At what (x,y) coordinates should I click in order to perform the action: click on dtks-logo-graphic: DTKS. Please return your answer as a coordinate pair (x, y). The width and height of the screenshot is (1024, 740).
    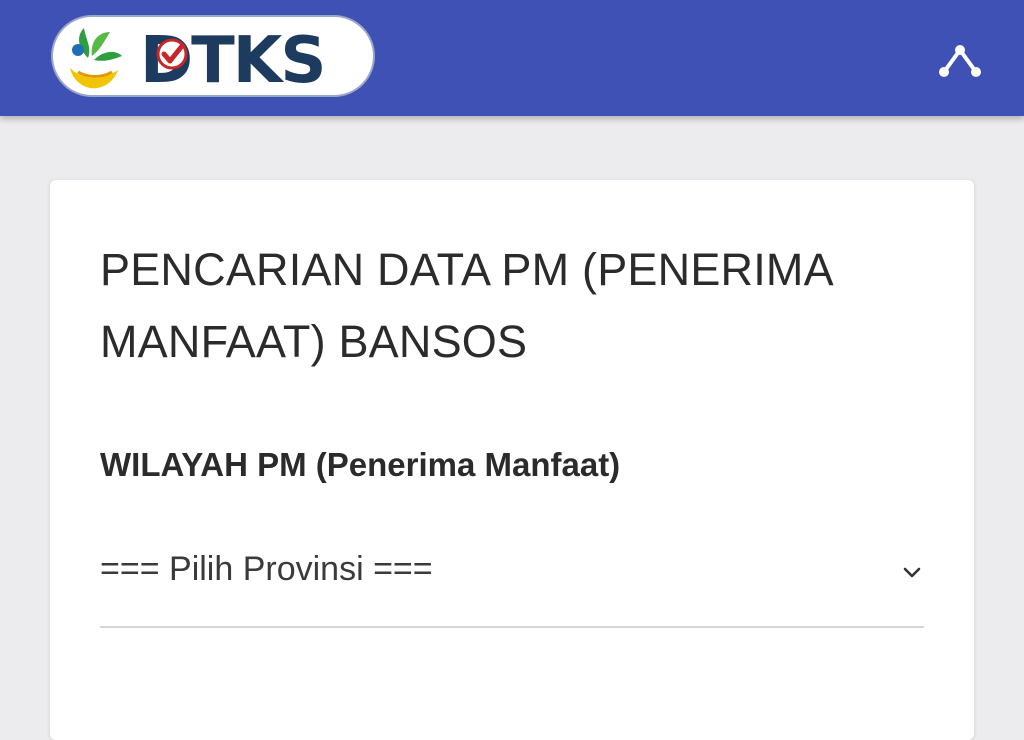
    Looking at the image, I should click on (213, 56).